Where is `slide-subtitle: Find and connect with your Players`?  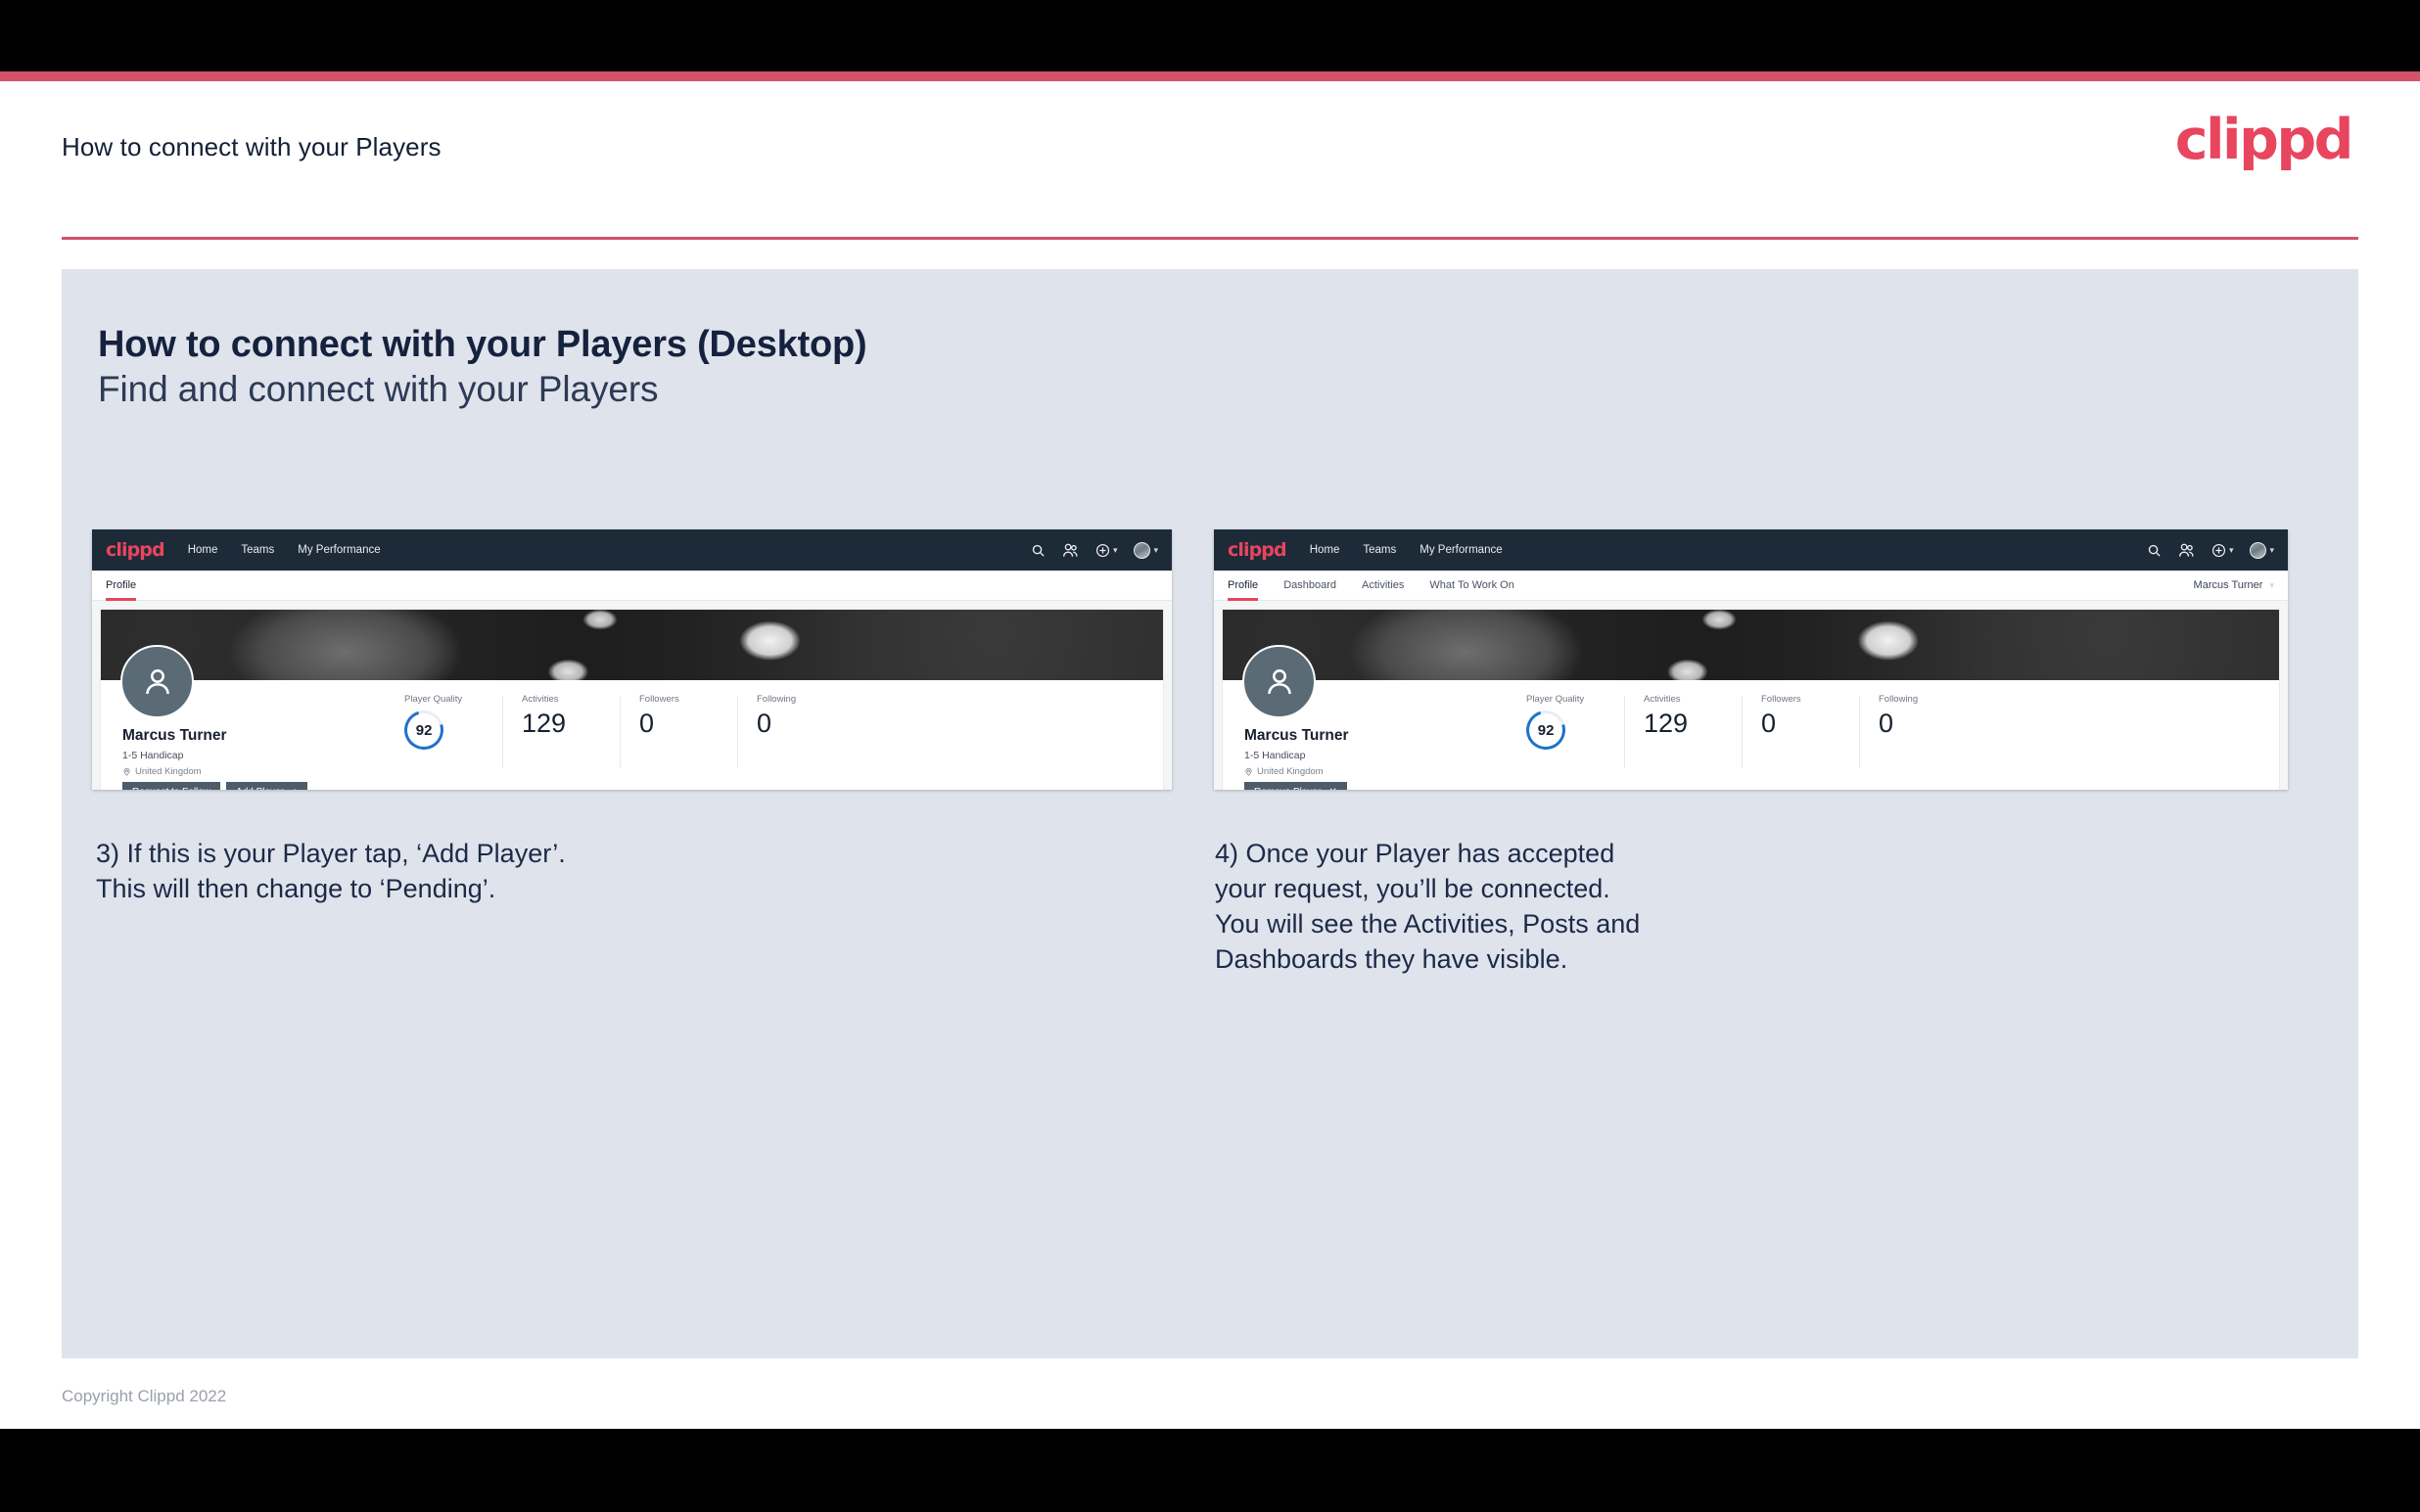
slide-subtitle: Find and connect with your Players is located at coordinates (378, 388).